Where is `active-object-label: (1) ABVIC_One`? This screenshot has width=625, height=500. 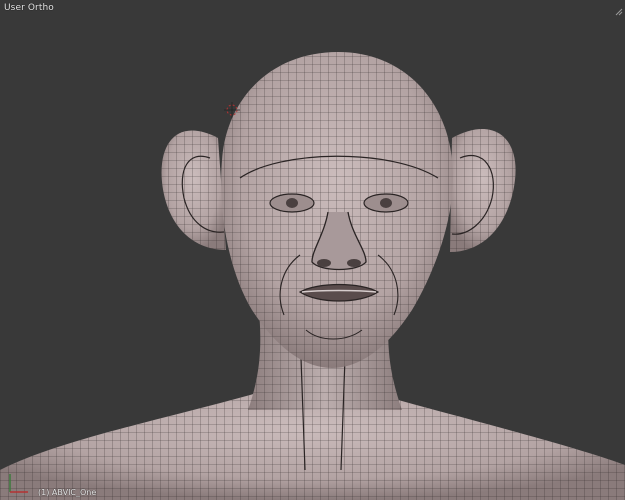
active-object-label: (1) ABVIC_One is located at coordinates (67, 492).